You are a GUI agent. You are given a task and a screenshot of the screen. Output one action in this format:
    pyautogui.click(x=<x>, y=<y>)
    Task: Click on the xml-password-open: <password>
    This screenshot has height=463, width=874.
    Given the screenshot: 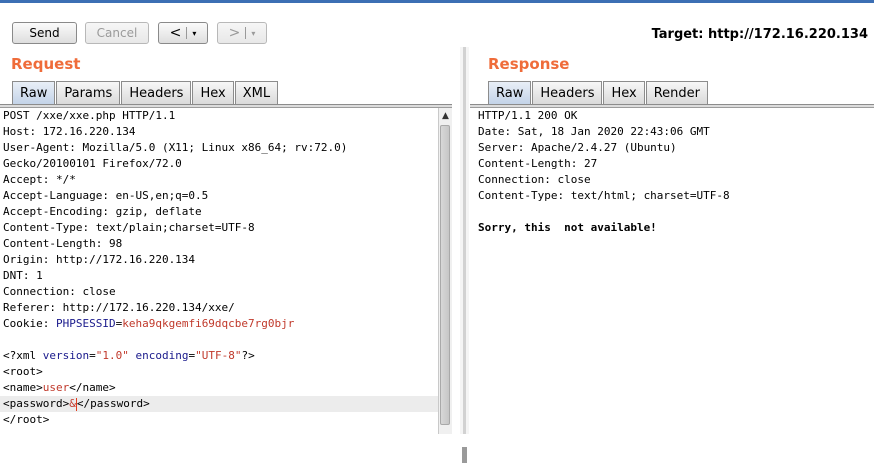 What is the action you would take?
    pyautogui.click(x=36, y=403)
    